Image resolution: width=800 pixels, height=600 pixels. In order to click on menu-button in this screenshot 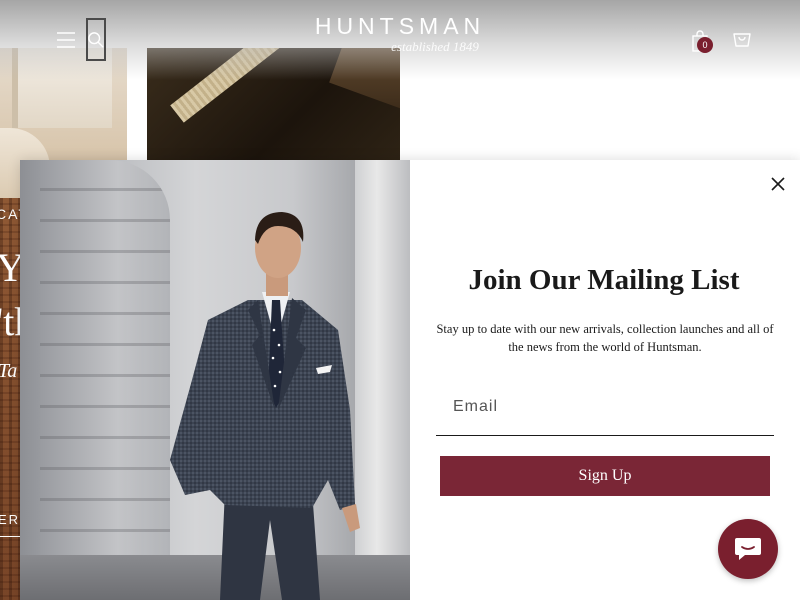, I will do `click(66, 40)`.